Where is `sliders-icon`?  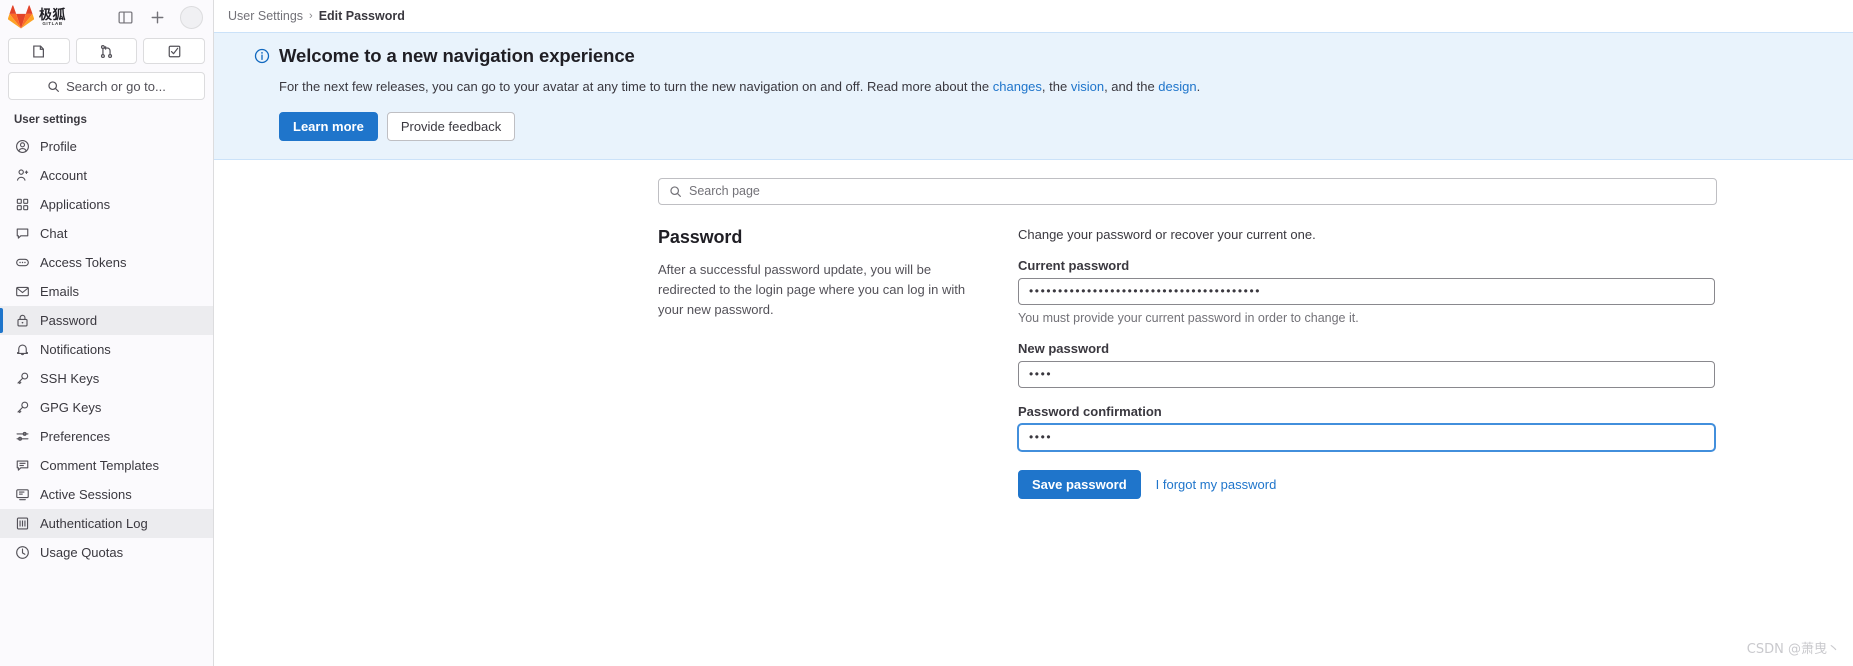
sliders-icon is located at coordinates (22, 437).